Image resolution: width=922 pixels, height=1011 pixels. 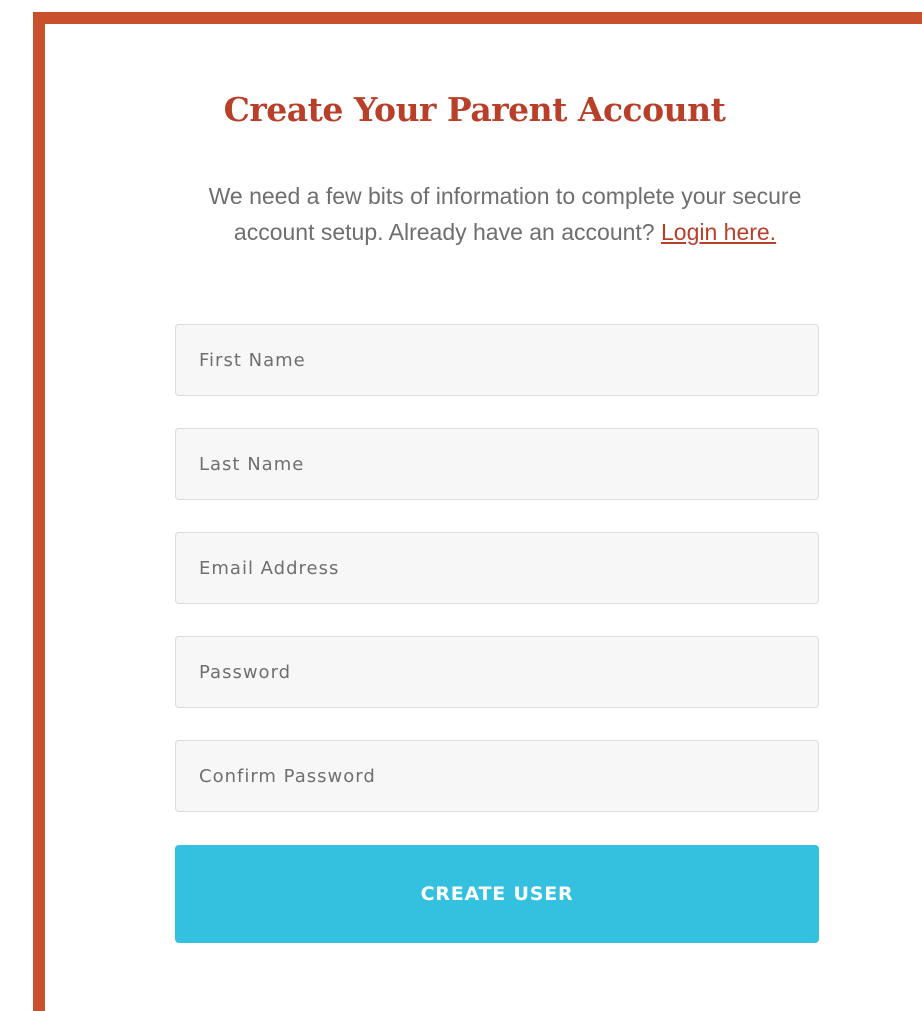 I want to click on email-input, so click(x=497, y=568).